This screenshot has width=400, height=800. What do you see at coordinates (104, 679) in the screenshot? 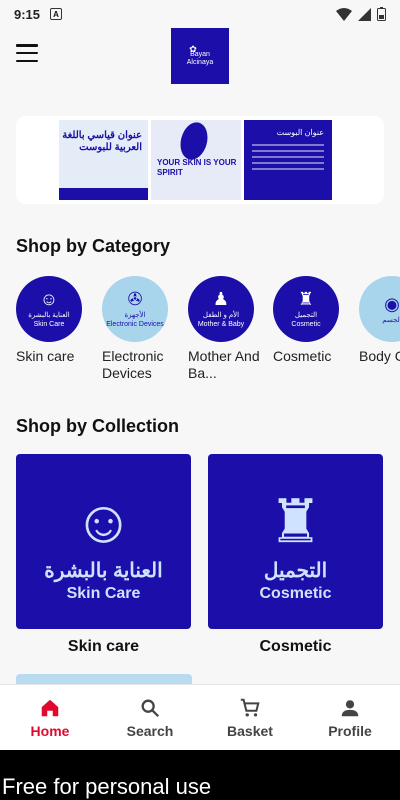
I see `collection-card-next` at bounding box center [104, 679].